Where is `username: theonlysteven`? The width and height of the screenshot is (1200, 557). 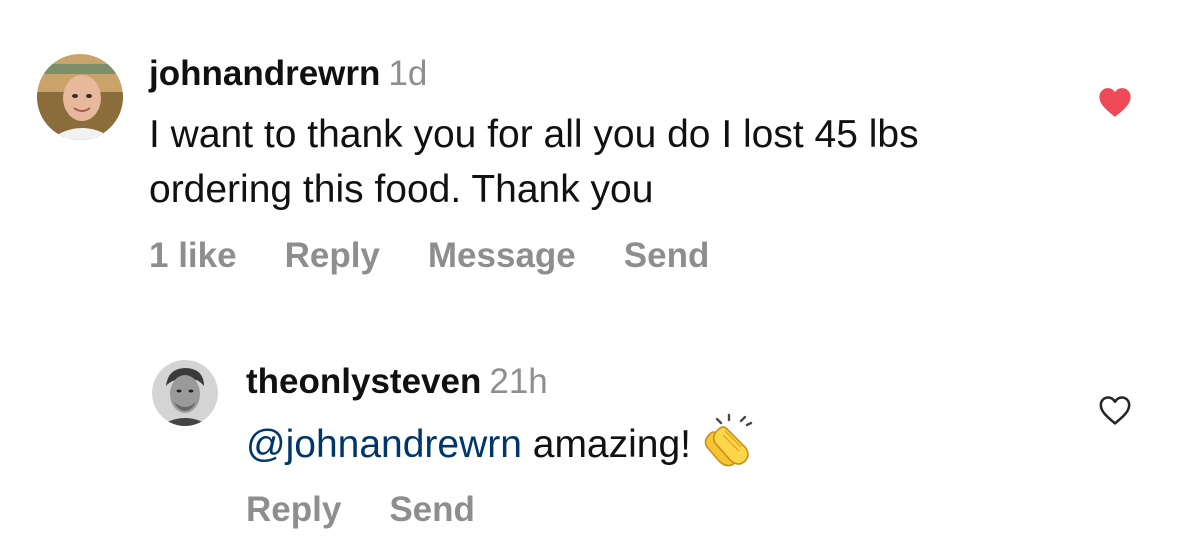
username: theonlysteven is located at coordinates (363, 381).